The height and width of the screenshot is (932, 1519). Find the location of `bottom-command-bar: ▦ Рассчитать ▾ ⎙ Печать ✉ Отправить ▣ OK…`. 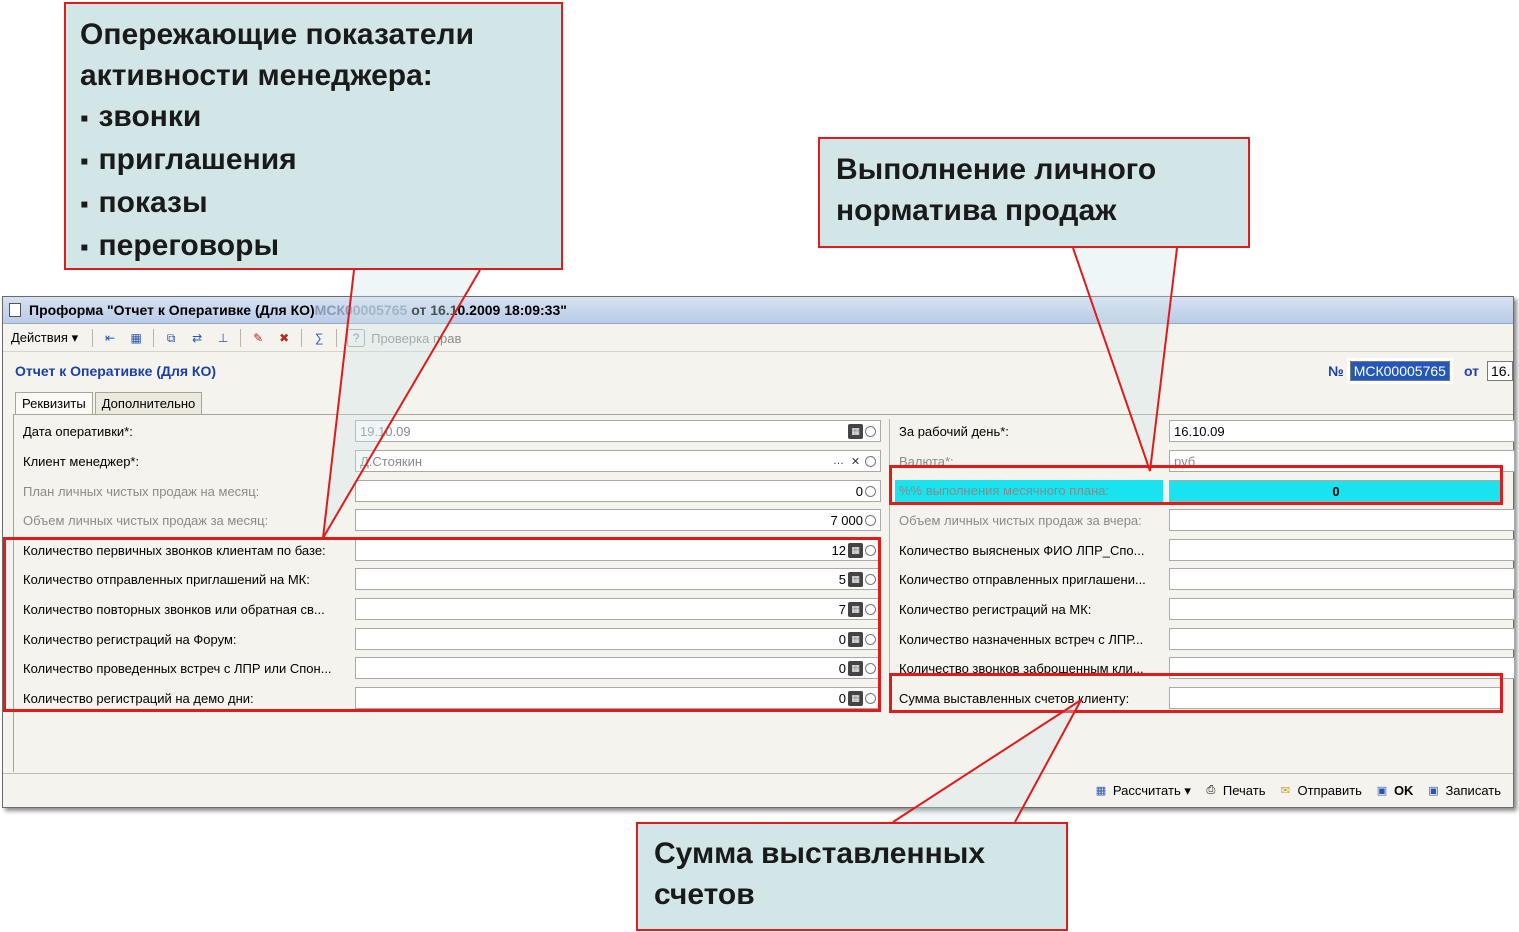

bottom-command-bar: ▦ Рассчитать ▾ ⎙ Печать ✉ Отправить ▣ OK… is located at coordinates (758, 790).